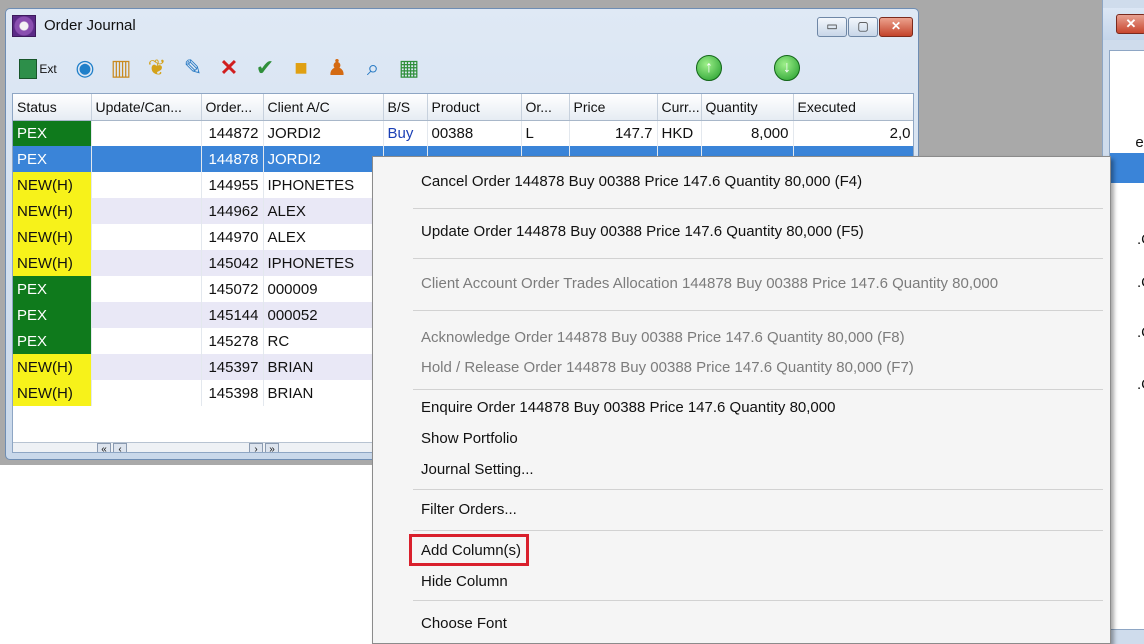  Describe the element at coordinates (405, 133) in the screenshot. I see `bs-cell: Buy` at that location.